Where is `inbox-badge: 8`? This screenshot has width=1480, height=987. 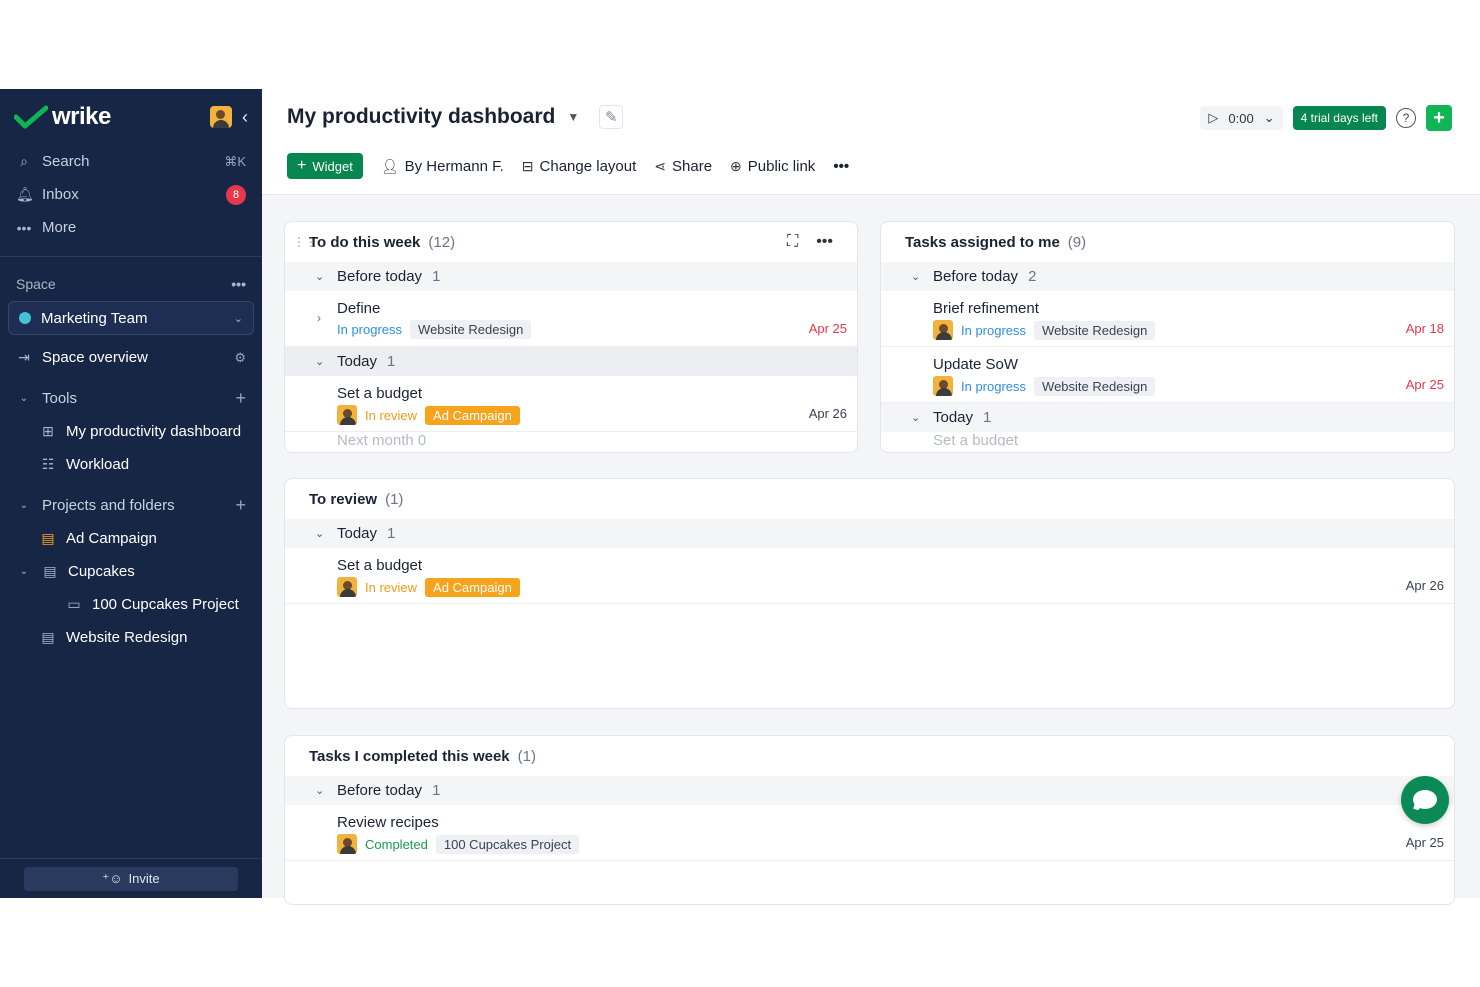 inbox-badge: 8 is located at coordinates (236, 194).